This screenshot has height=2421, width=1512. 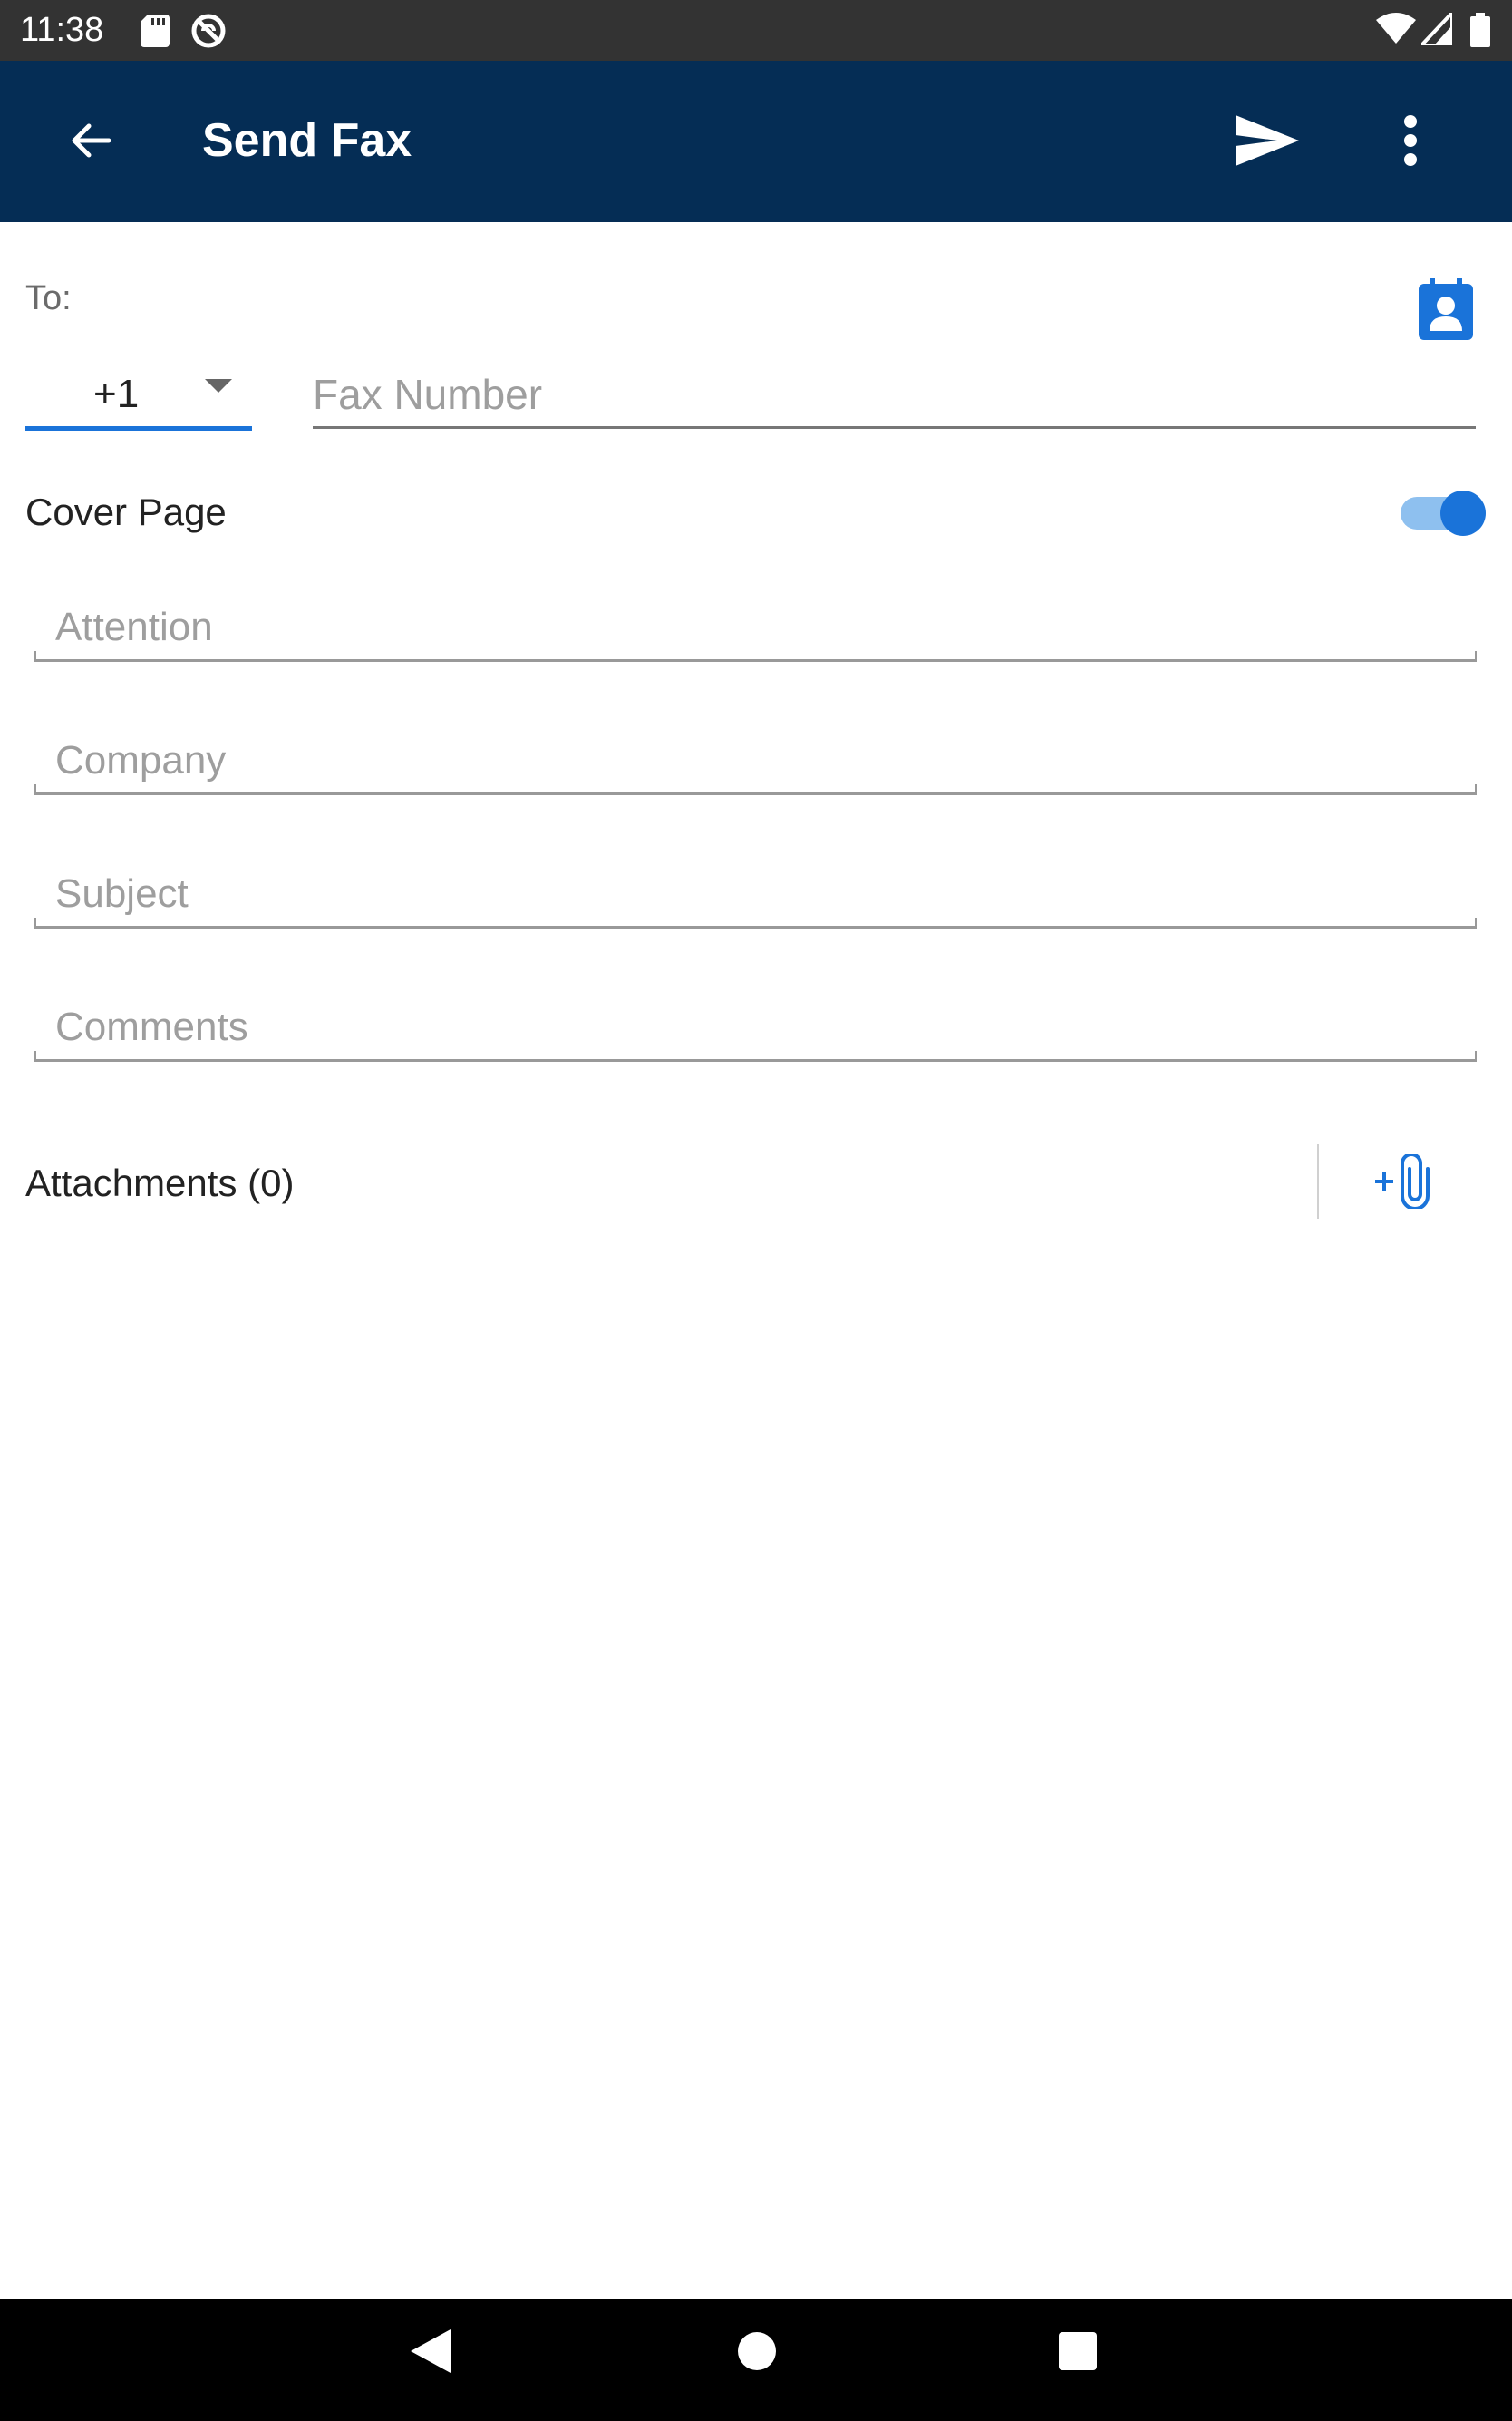 What do you see at coordinates (1396, 32) in the screenshot?
I see `wifi-icon` at bounding box center [1396, 32].